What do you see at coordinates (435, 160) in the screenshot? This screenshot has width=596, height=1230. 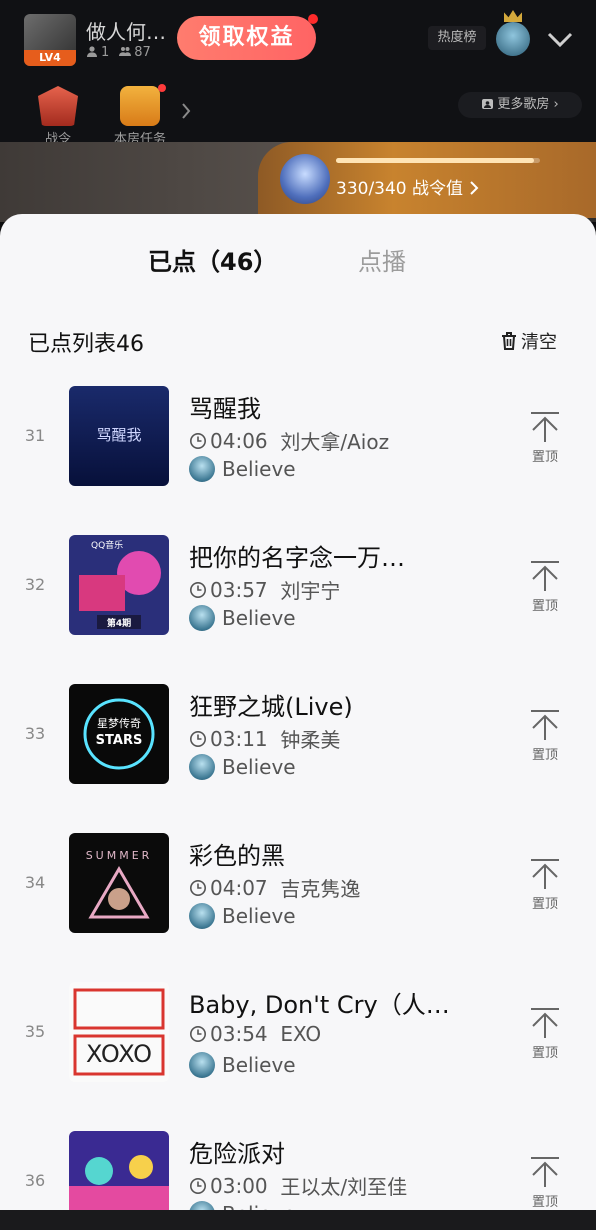 I see `battle-pass-progress-fill` at bounding box center [435, 160].